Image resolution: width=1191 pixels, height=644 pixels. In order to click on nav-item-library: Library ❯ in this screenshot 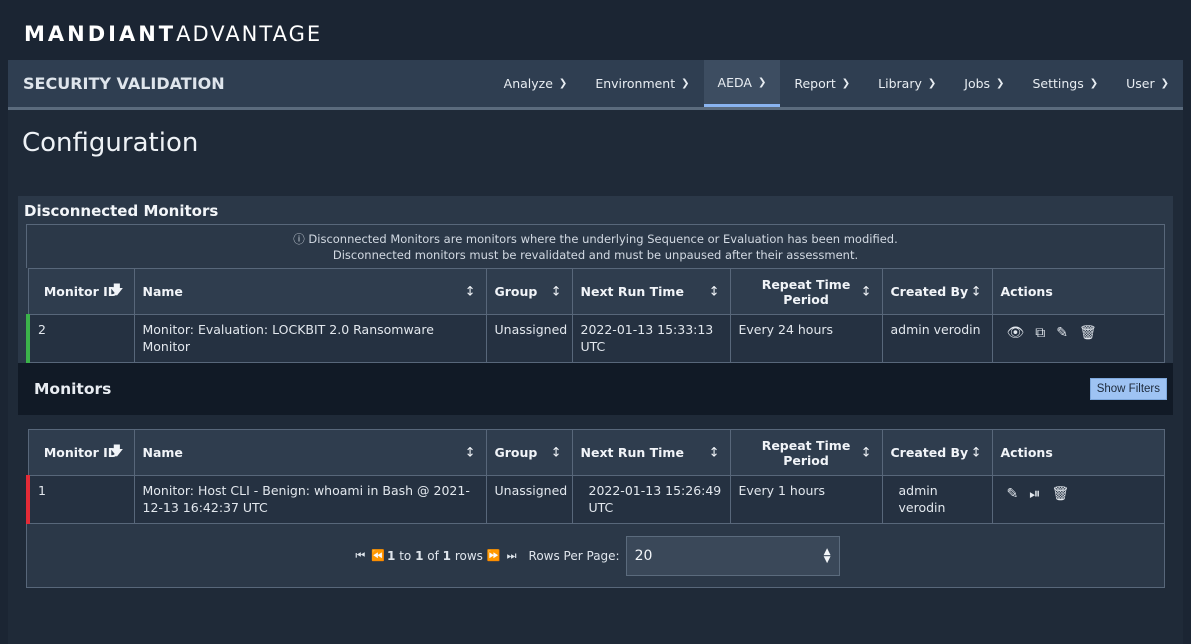, I will do `click(907, 83)`.